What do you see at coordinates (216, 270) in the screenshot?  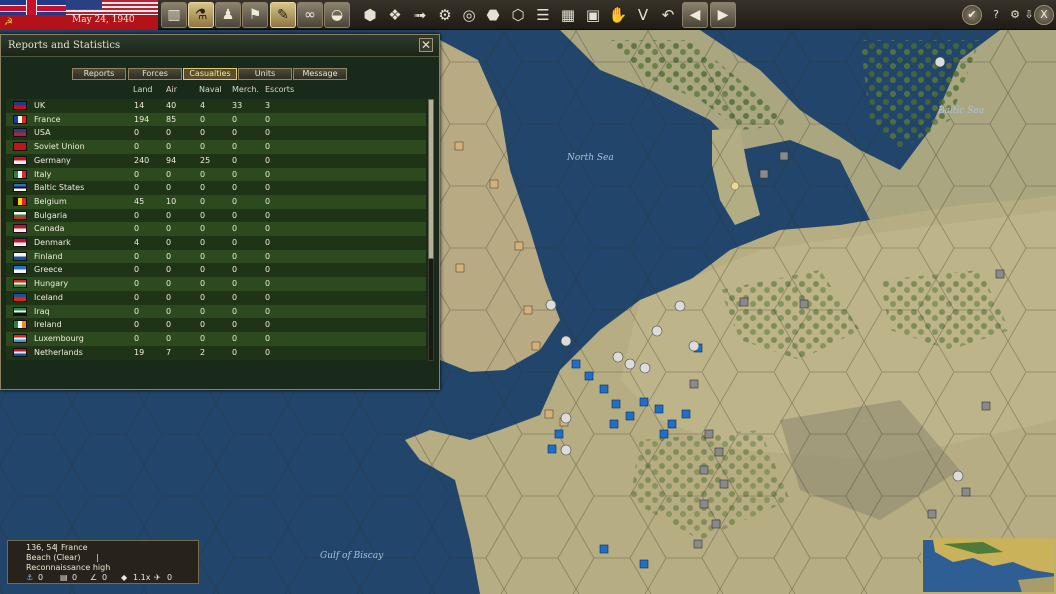 I see `table-row: Greece 0 0 0 0 0` at bounding box center [216, 270].